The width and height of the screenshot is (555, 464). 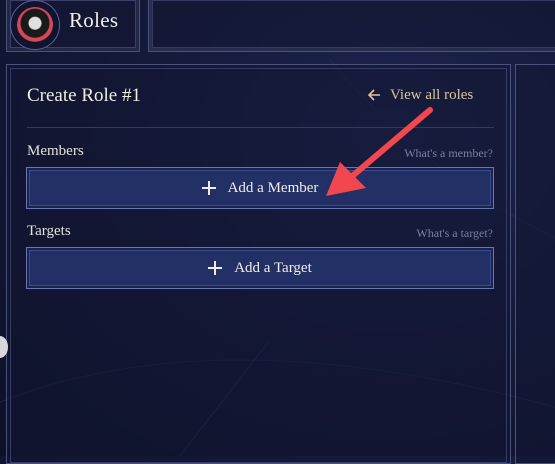 I want to click on guild-avatar-icon, so click(x=35, y=25).